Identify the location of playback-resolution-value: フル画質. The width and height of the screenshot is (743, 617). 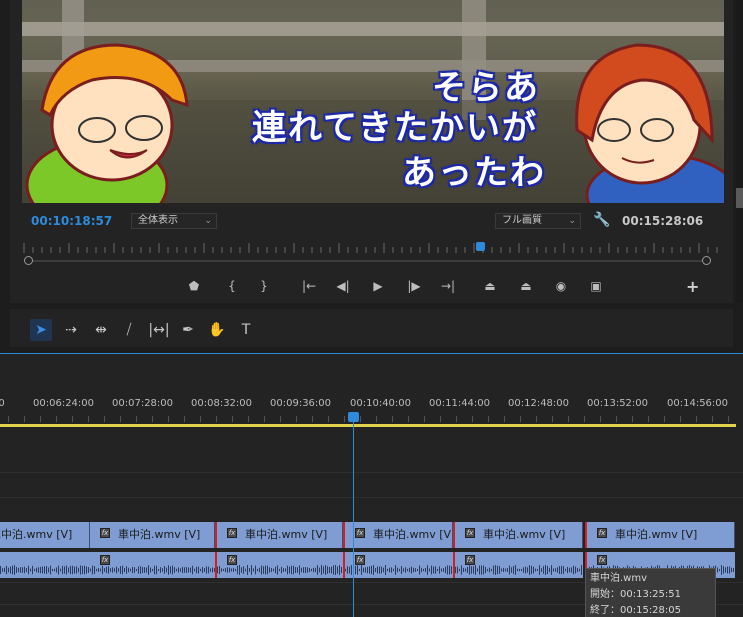
(522, 220).